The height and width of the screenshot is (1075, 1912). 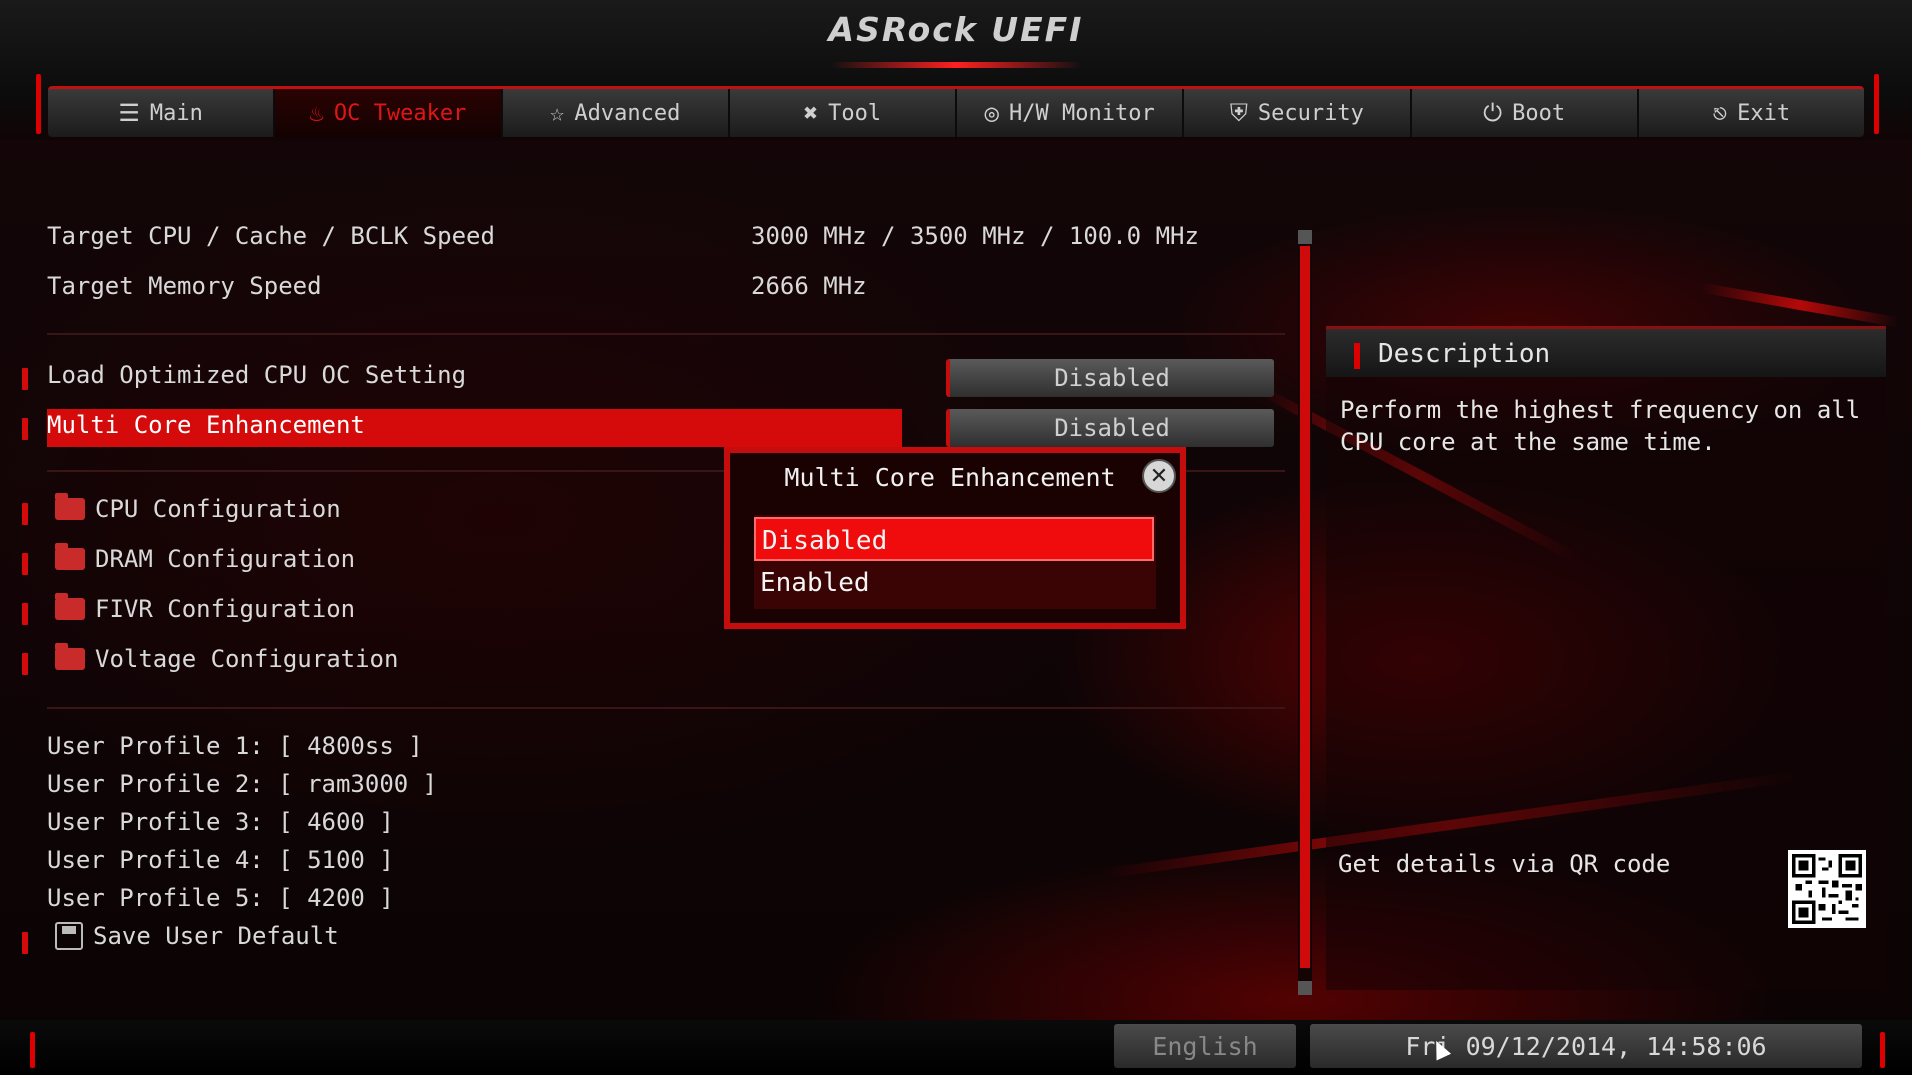 What do you see at coordinates (184, 286) in the screenshot?
I see `info-label-memory-speed: Target Memory Speed` at bounding box center [184, 286].